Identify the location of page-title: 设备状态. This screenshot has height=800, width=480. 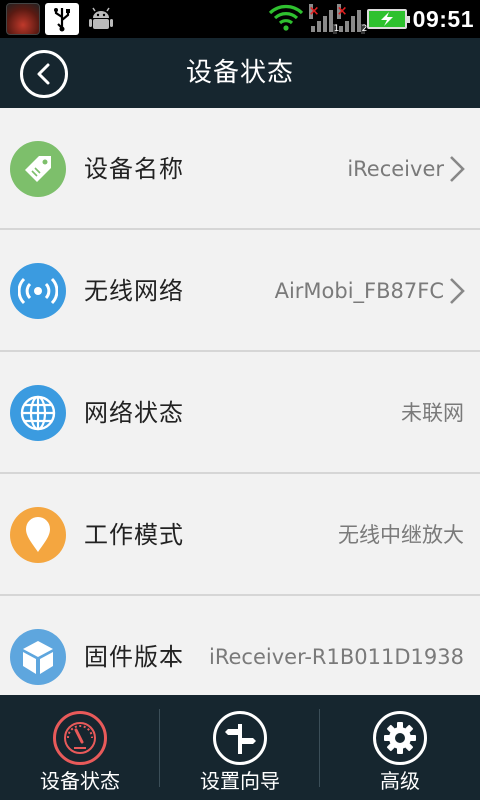
(239, 73).